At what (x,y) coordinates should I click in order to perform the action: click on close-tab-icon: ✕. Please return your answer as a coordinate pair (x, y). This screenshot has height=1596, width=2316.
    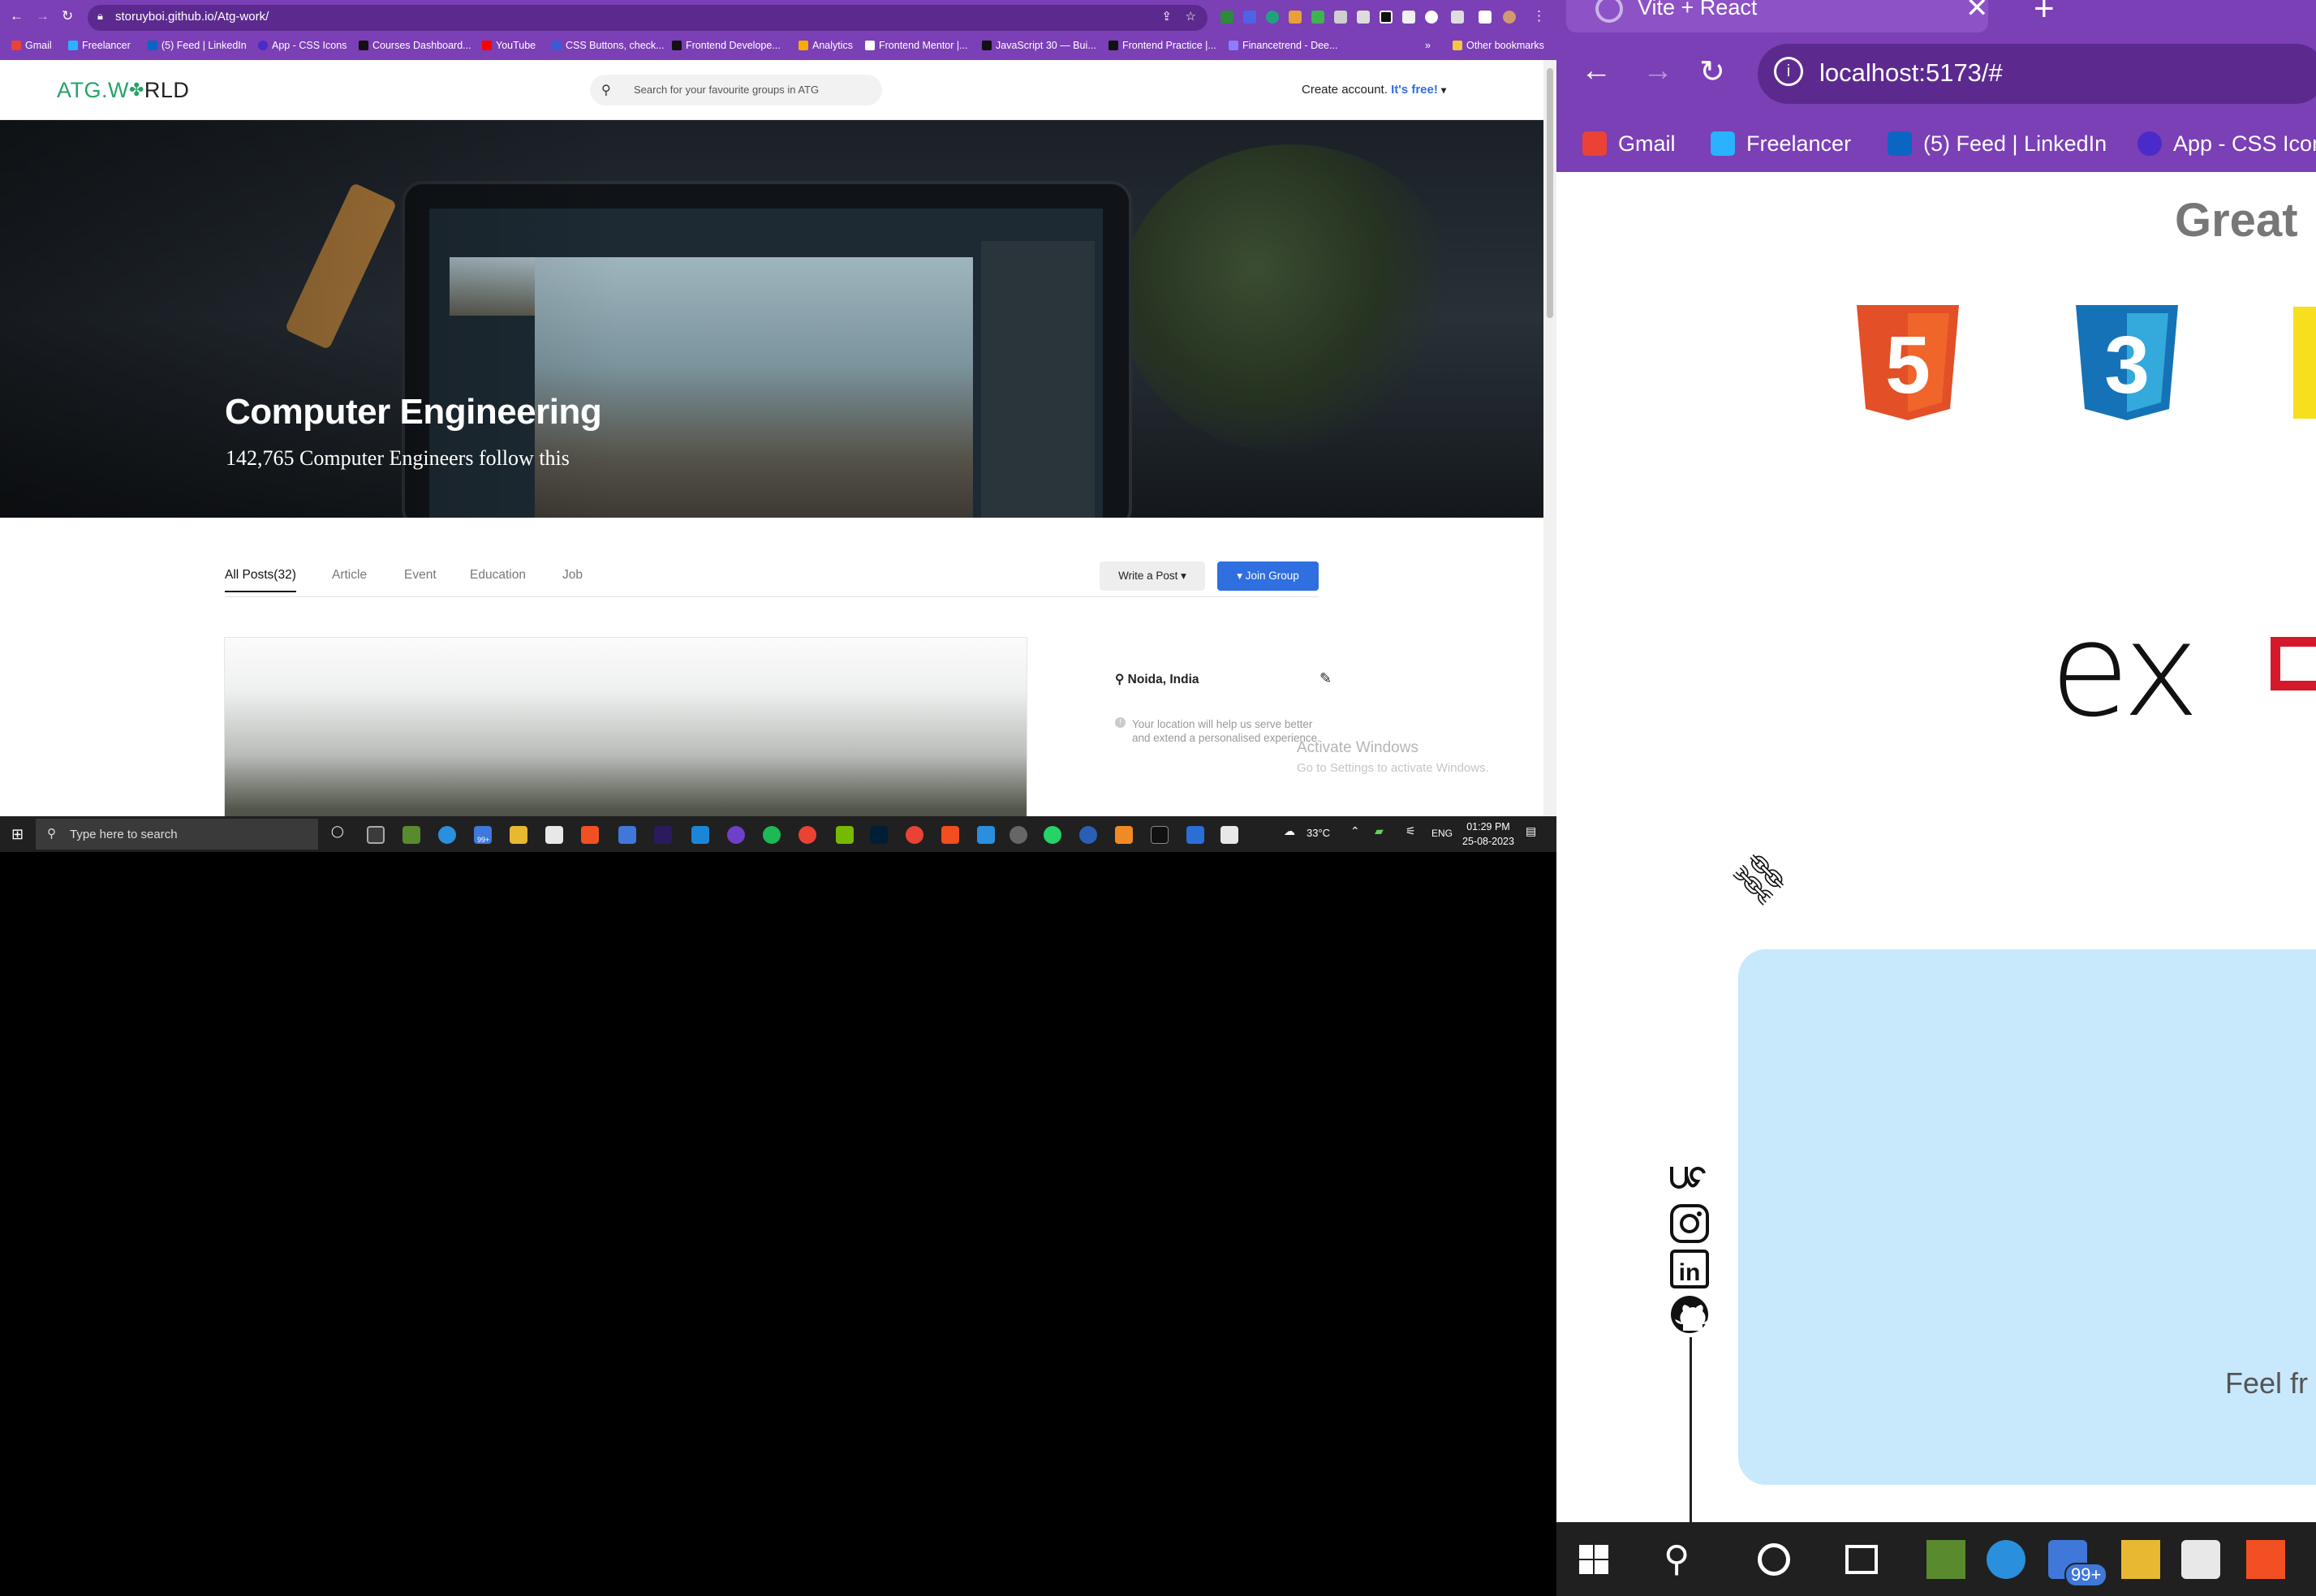
    Looking at the image, I should click on (1977, 12).